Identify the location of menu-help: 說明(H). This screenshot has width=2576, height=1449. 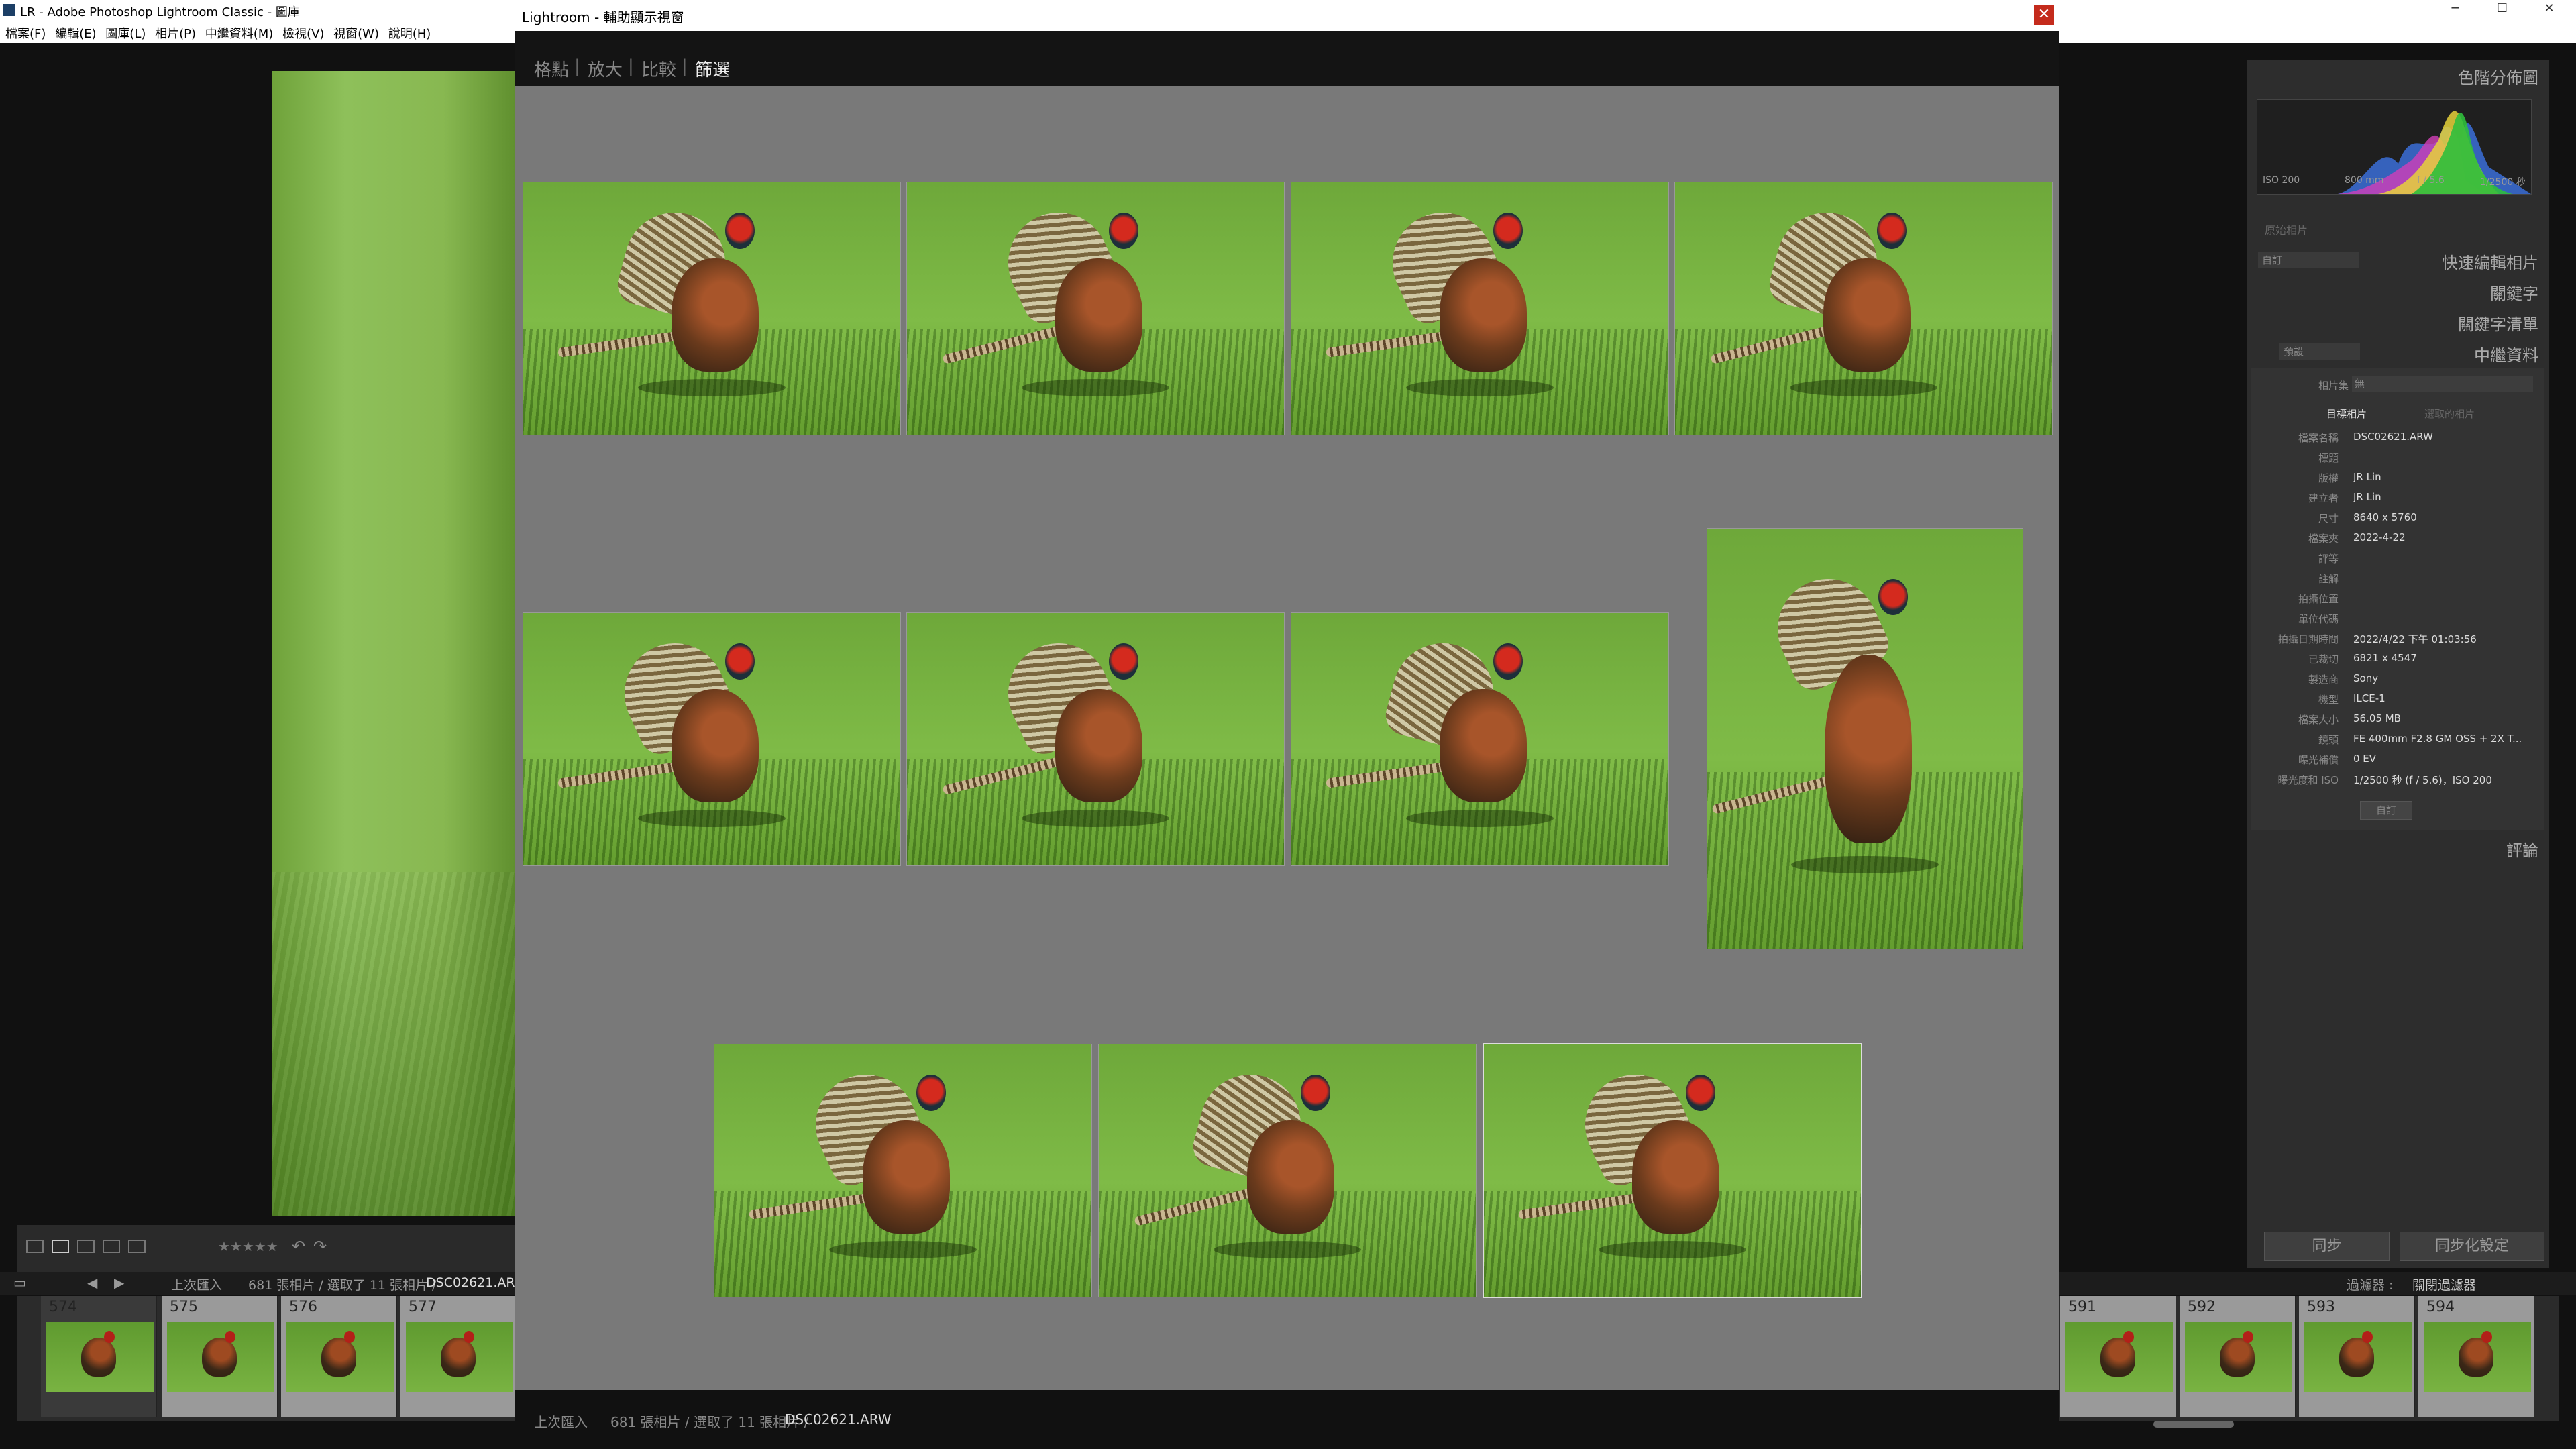
(409, 33).